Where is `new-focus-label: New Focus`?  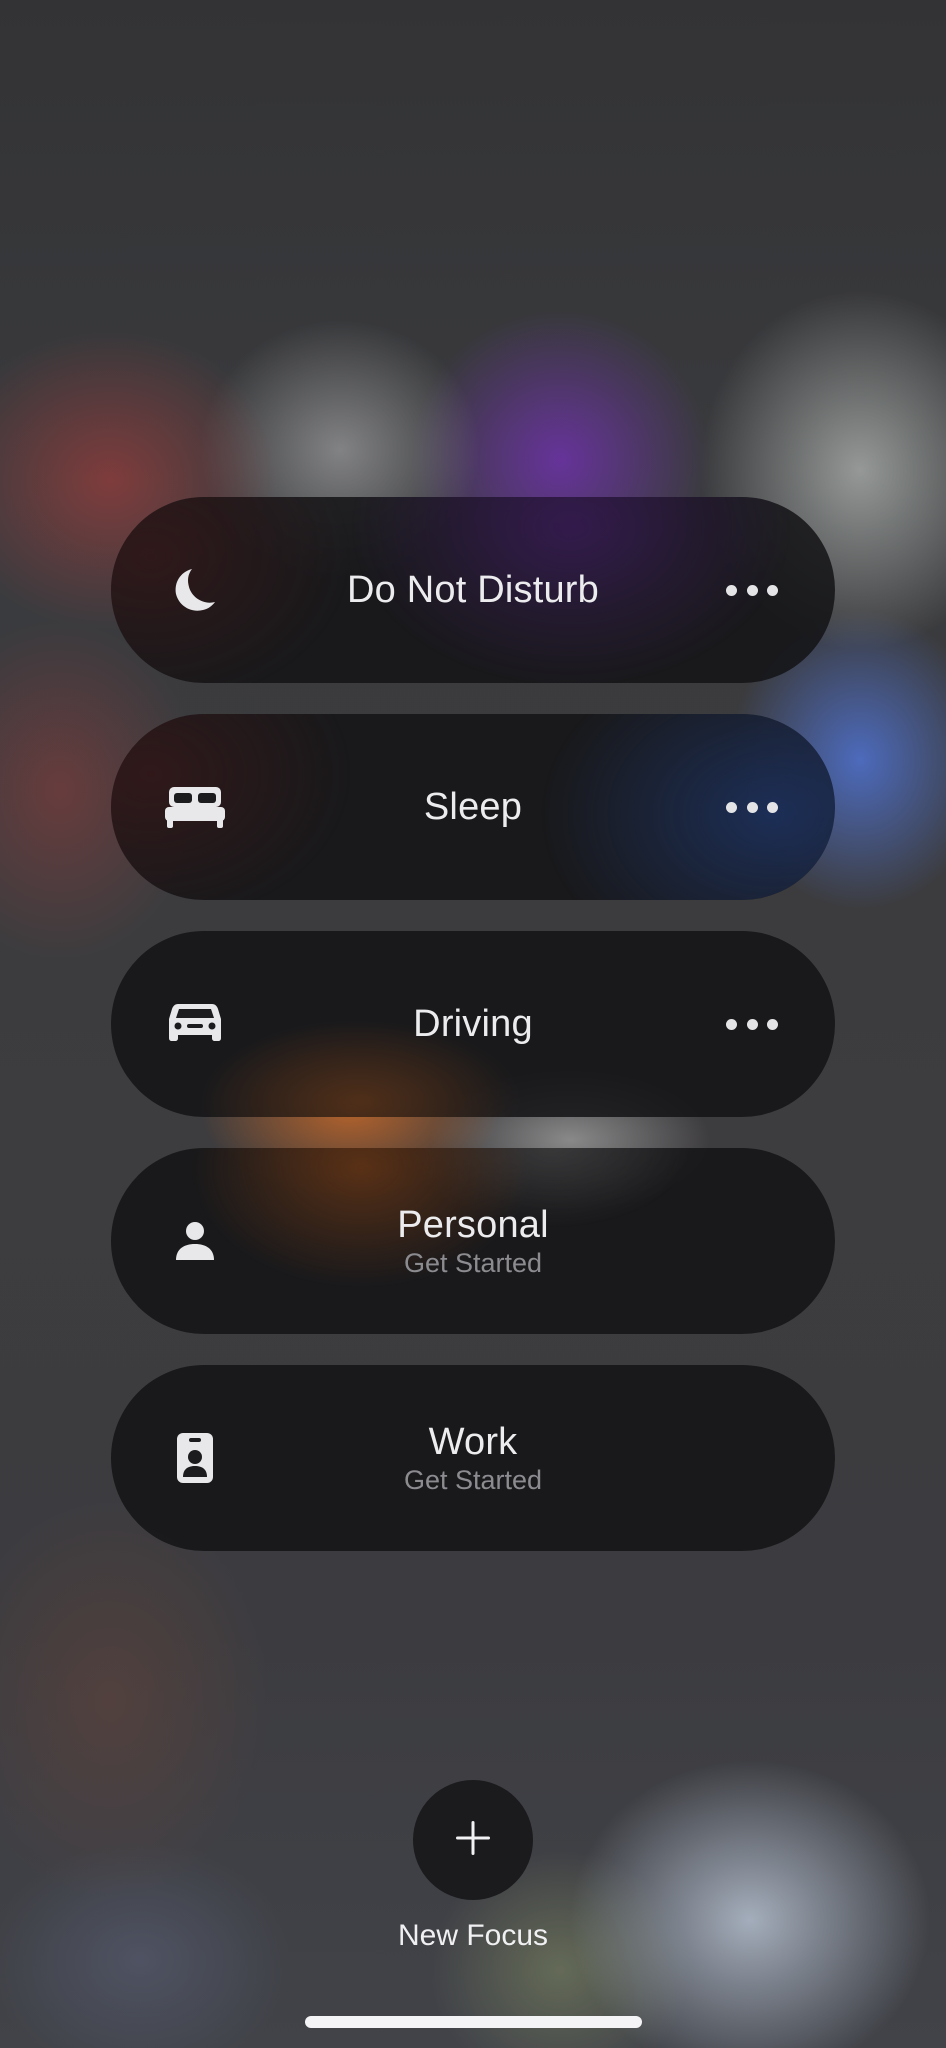 new-focus-label: New Focus is located at coordinates (473, 1935).